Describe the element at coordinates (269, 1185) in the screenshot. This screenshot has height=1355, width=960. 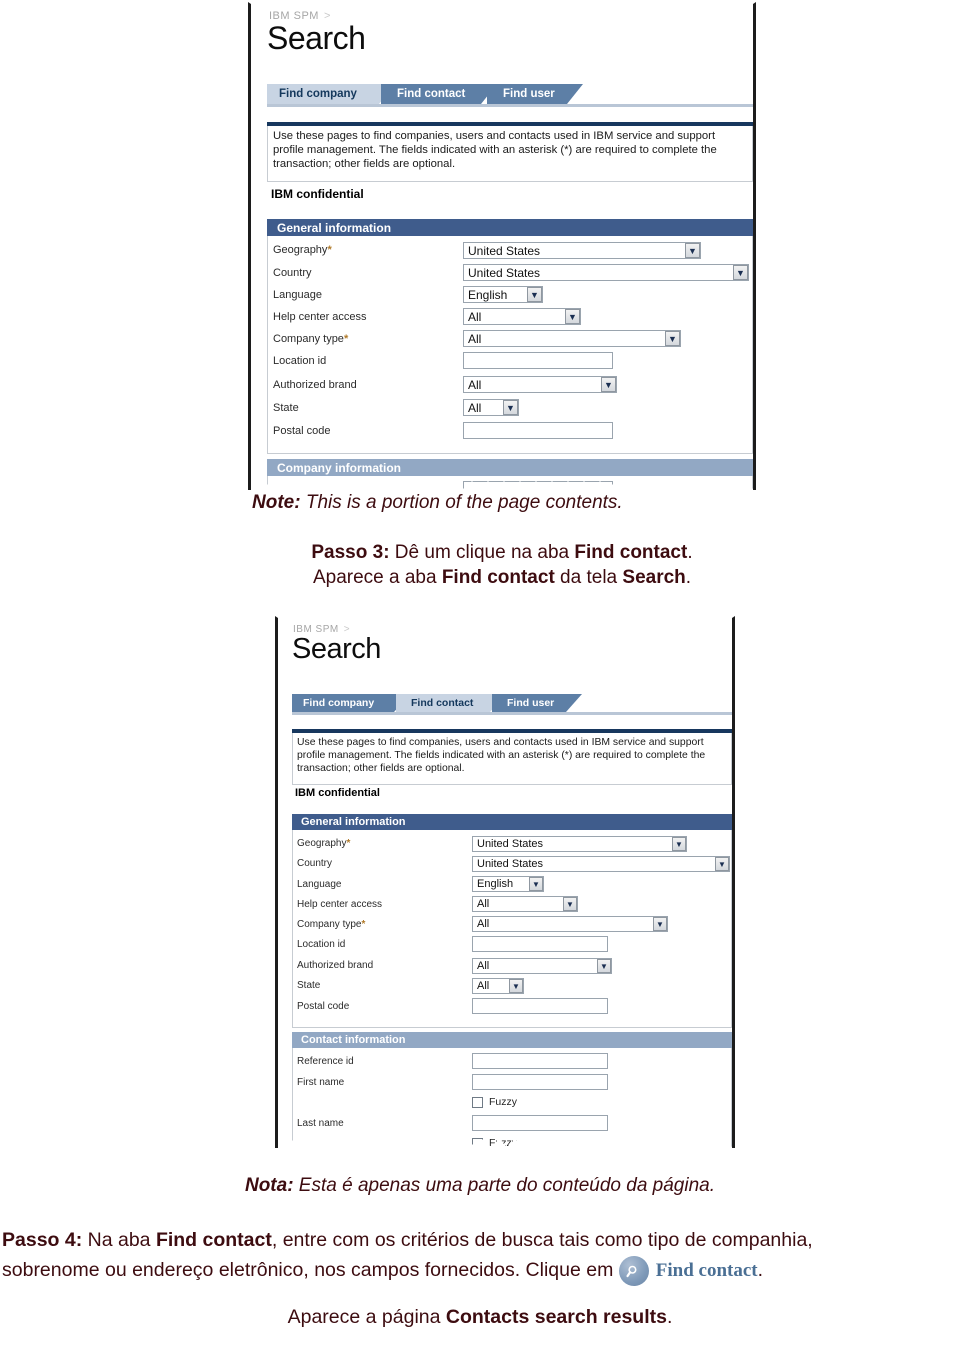
I see `note-prefix: Nota:` at that location.